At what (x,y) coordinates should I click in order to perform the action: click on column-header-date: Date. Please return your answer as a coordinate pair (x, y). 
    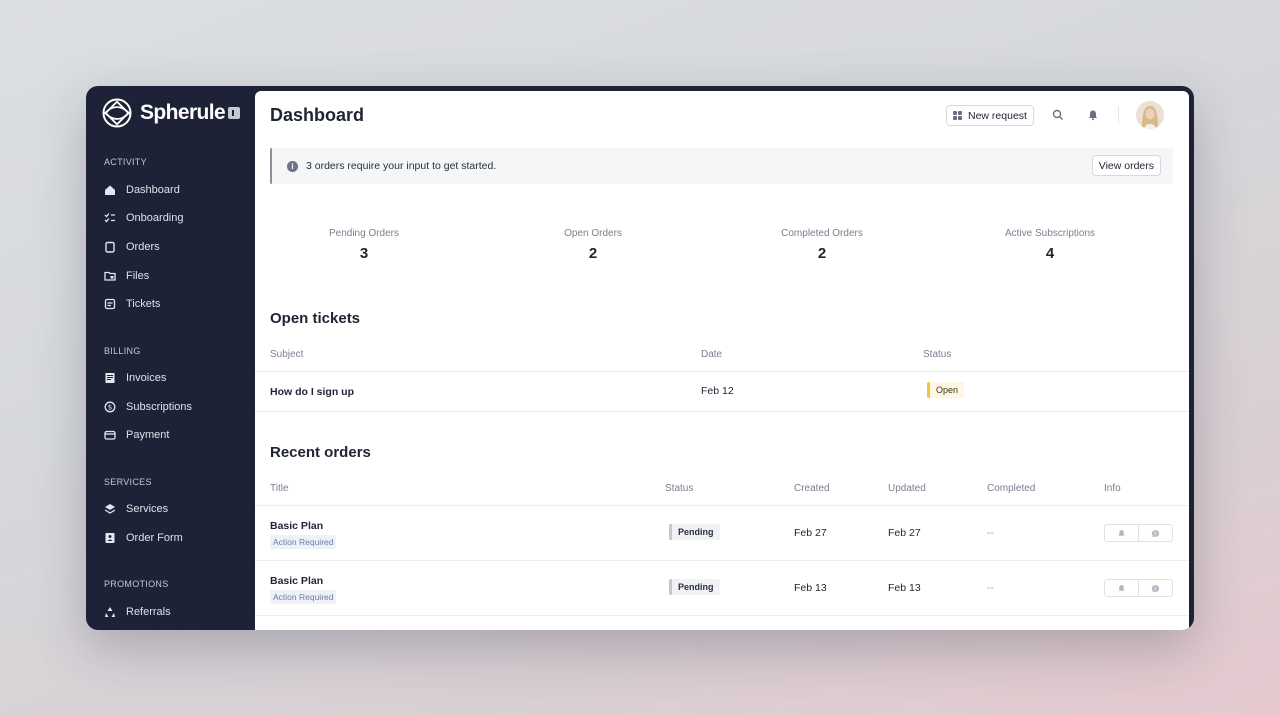
    Looking at the image, I should click on (712, 354).